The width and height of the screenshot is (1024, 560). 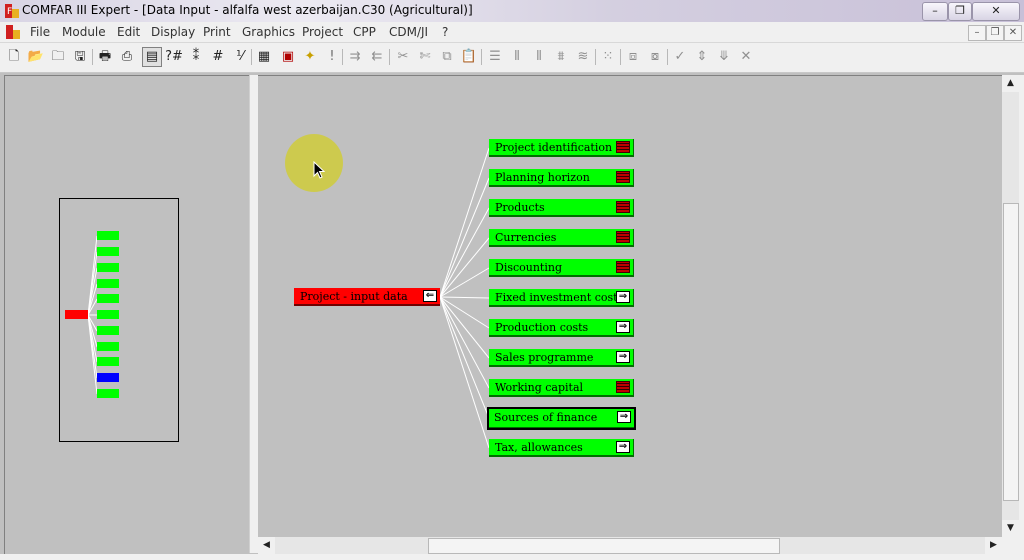 I want to click on decimal-icon: ⅟, so click(x=240, y=57).